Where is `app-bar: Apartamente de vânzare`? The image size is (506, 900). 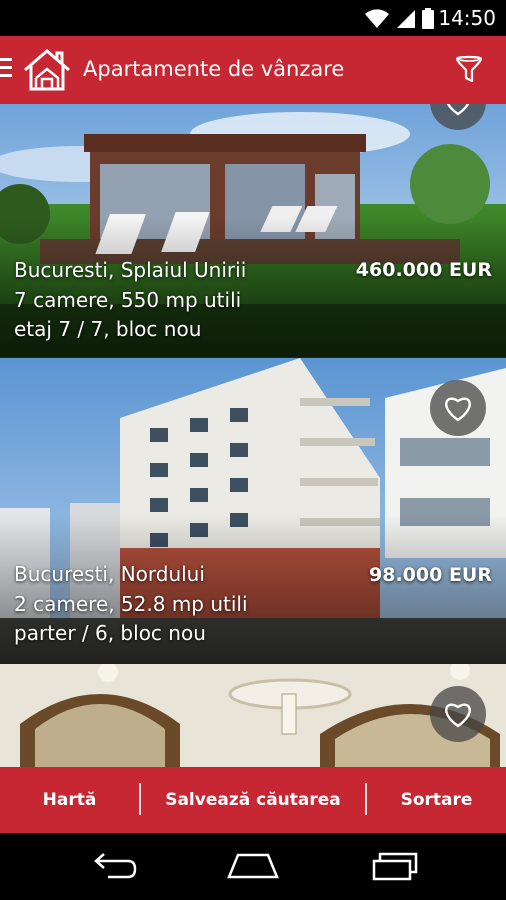
app-bar: Apartamente de vânzare is located at coordinates (253, 70).